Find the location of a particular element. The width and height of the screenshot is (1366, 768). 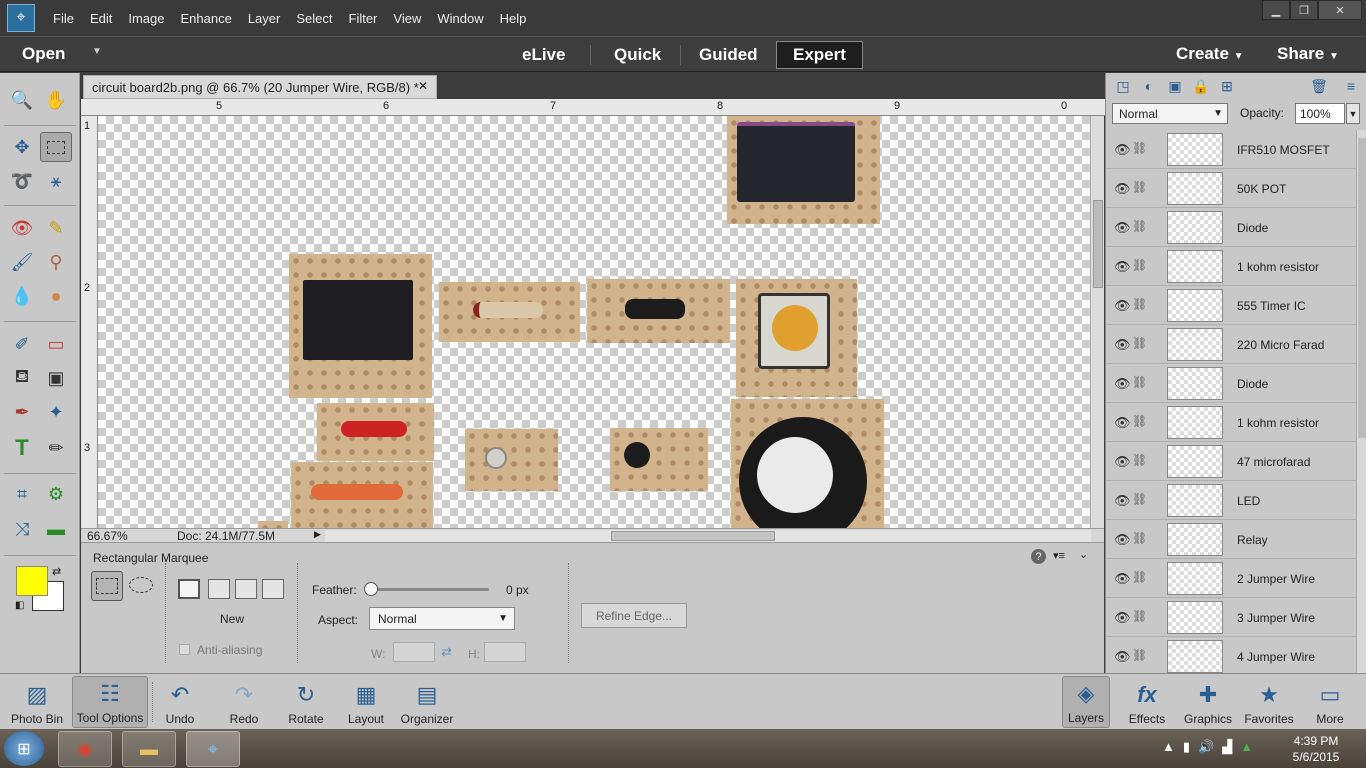

minimize-button: ▁ is located at coordinates (1276, 10).